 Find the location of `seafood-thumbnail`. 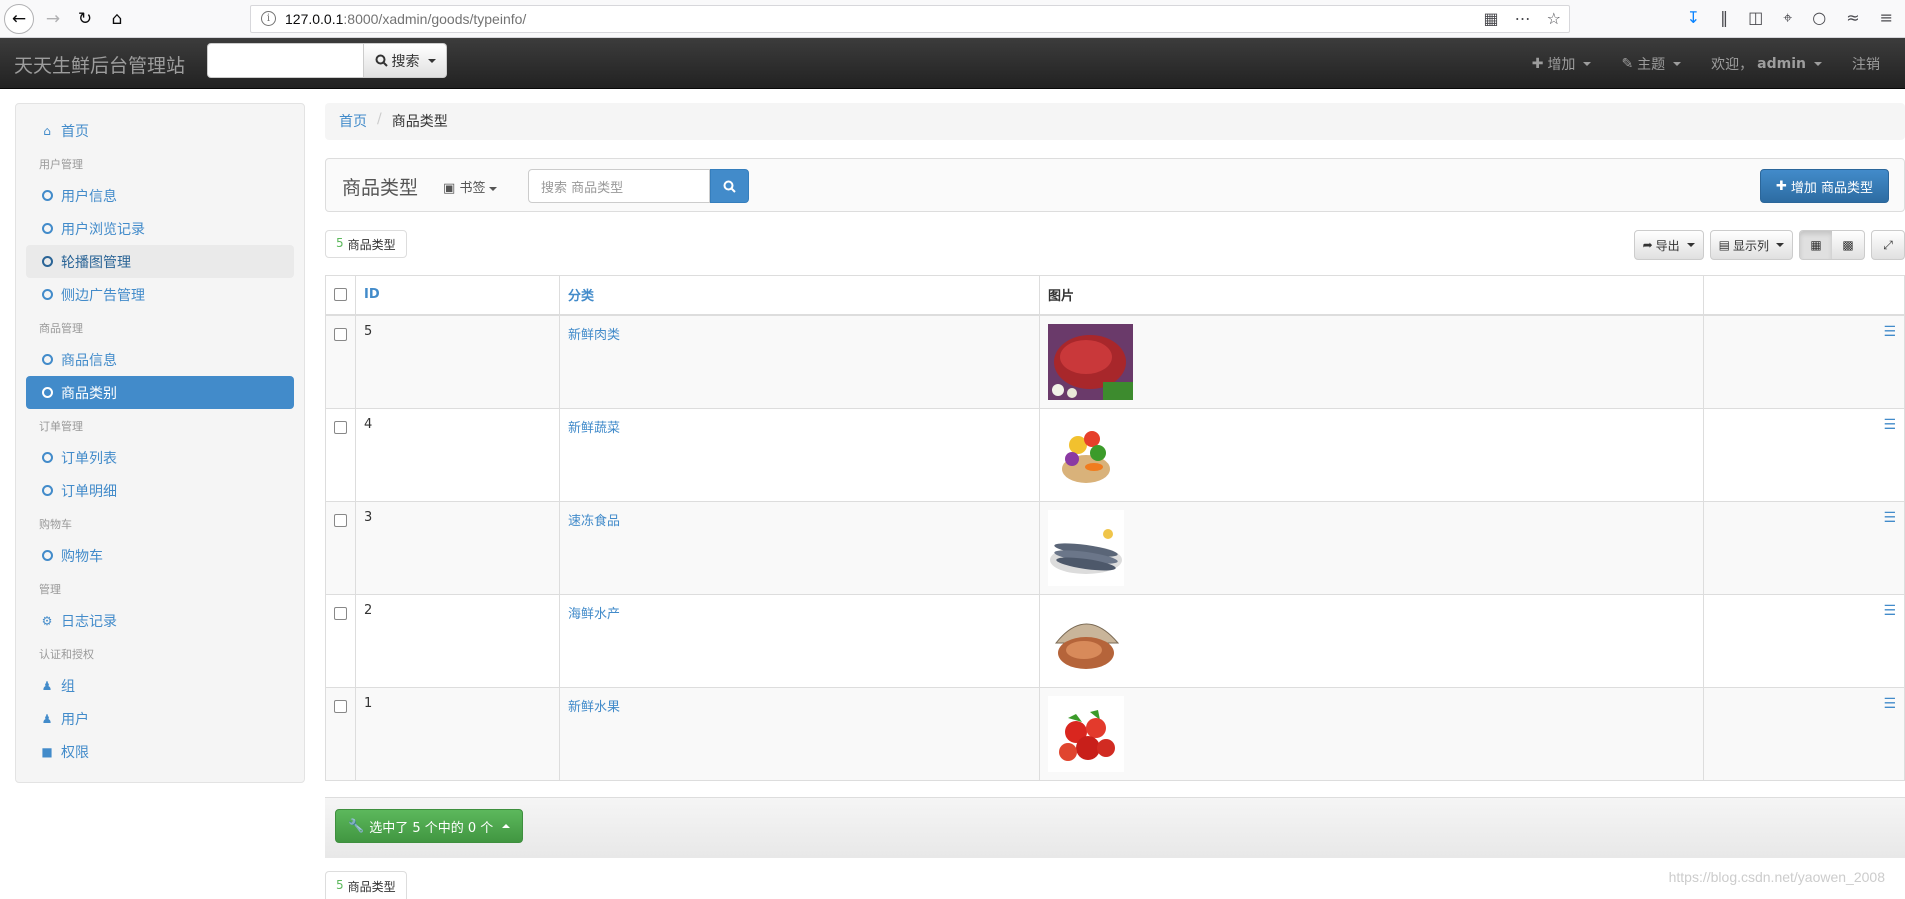

seafood-thumbnail is located at coordinates (1086, 640).